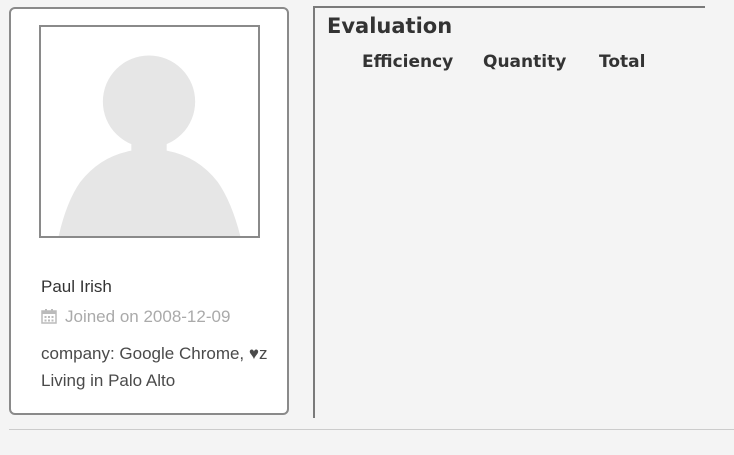  Describe the element at coordinates (622, 62) in the screenshot. I see `column-header-total: Total` at that location.